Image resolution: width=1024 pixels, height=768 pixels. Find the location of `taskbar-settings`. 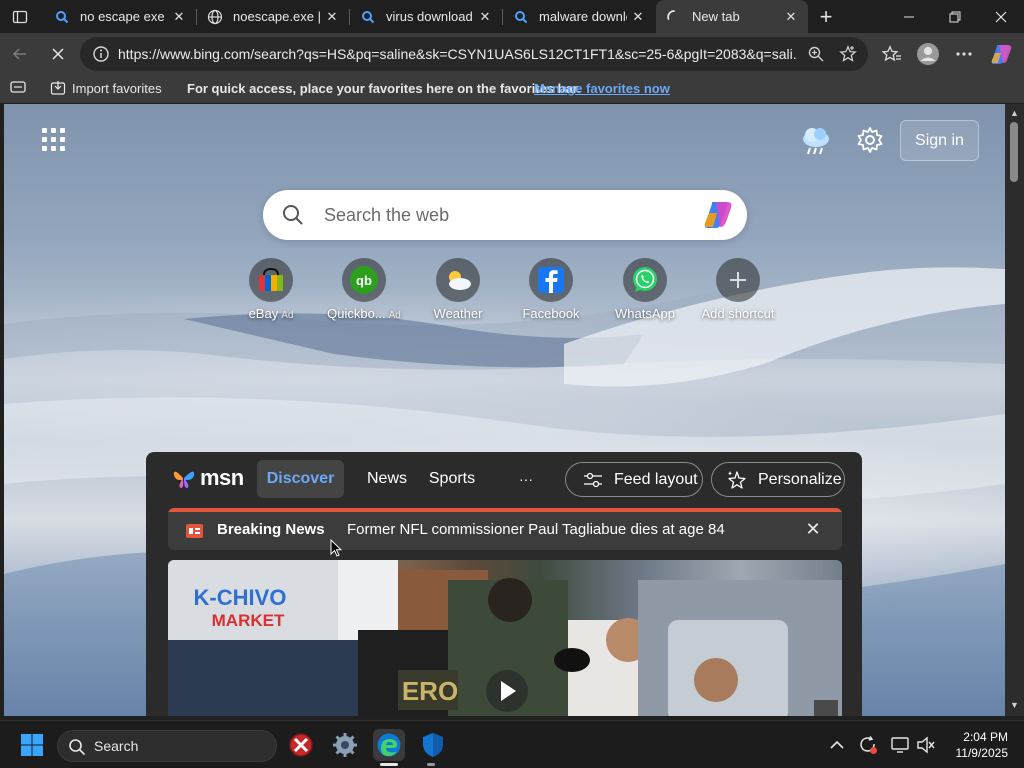

taskbar-settings is located at coordinates (345, 745).